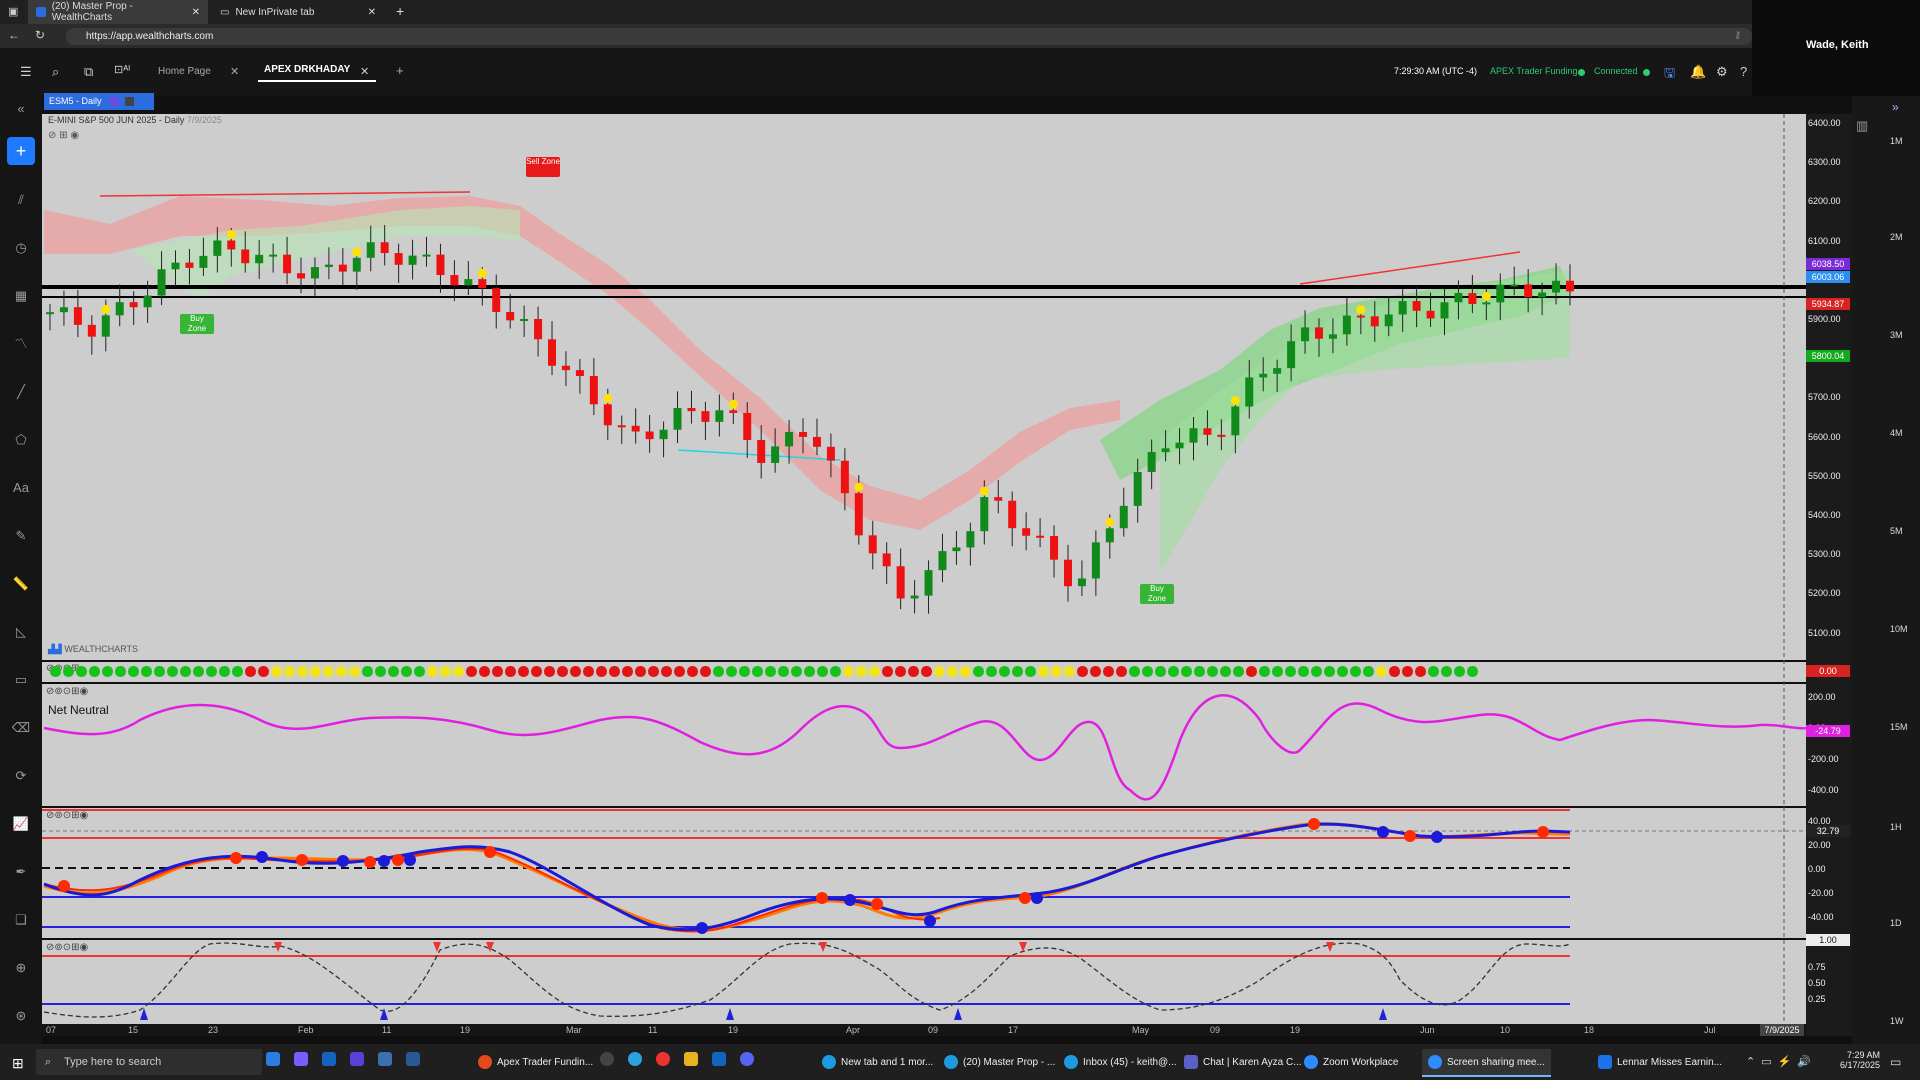  Describe the element at coordinates (635, 1059) in the screenshot. I see `telegram-icon` at that location.